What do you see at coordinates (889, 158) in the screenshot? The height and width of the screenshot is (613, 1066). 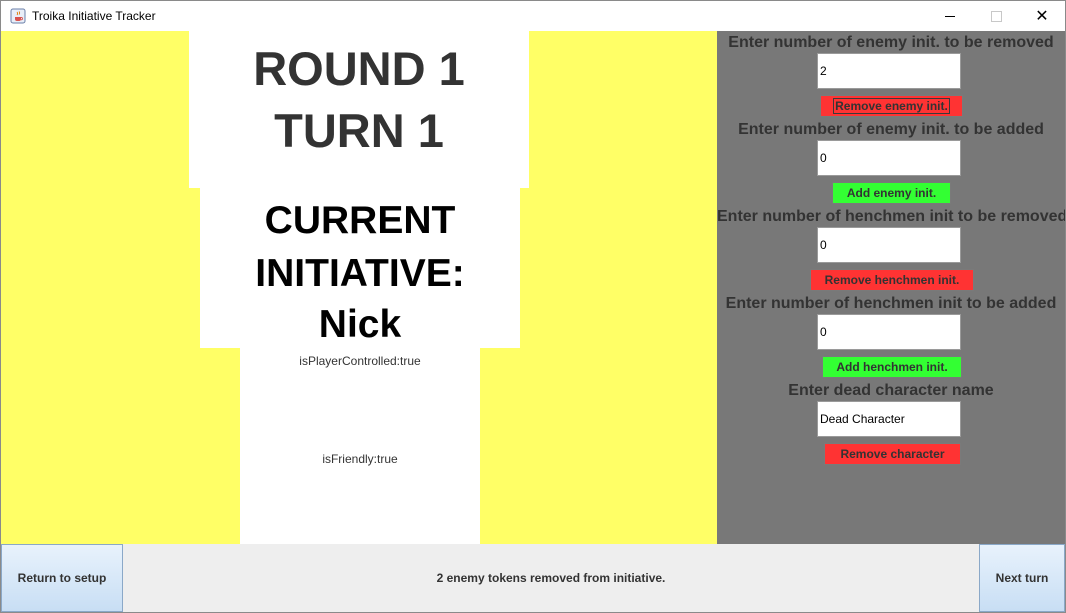 I see `add-enemy-input` at bounding box center [889, 158].